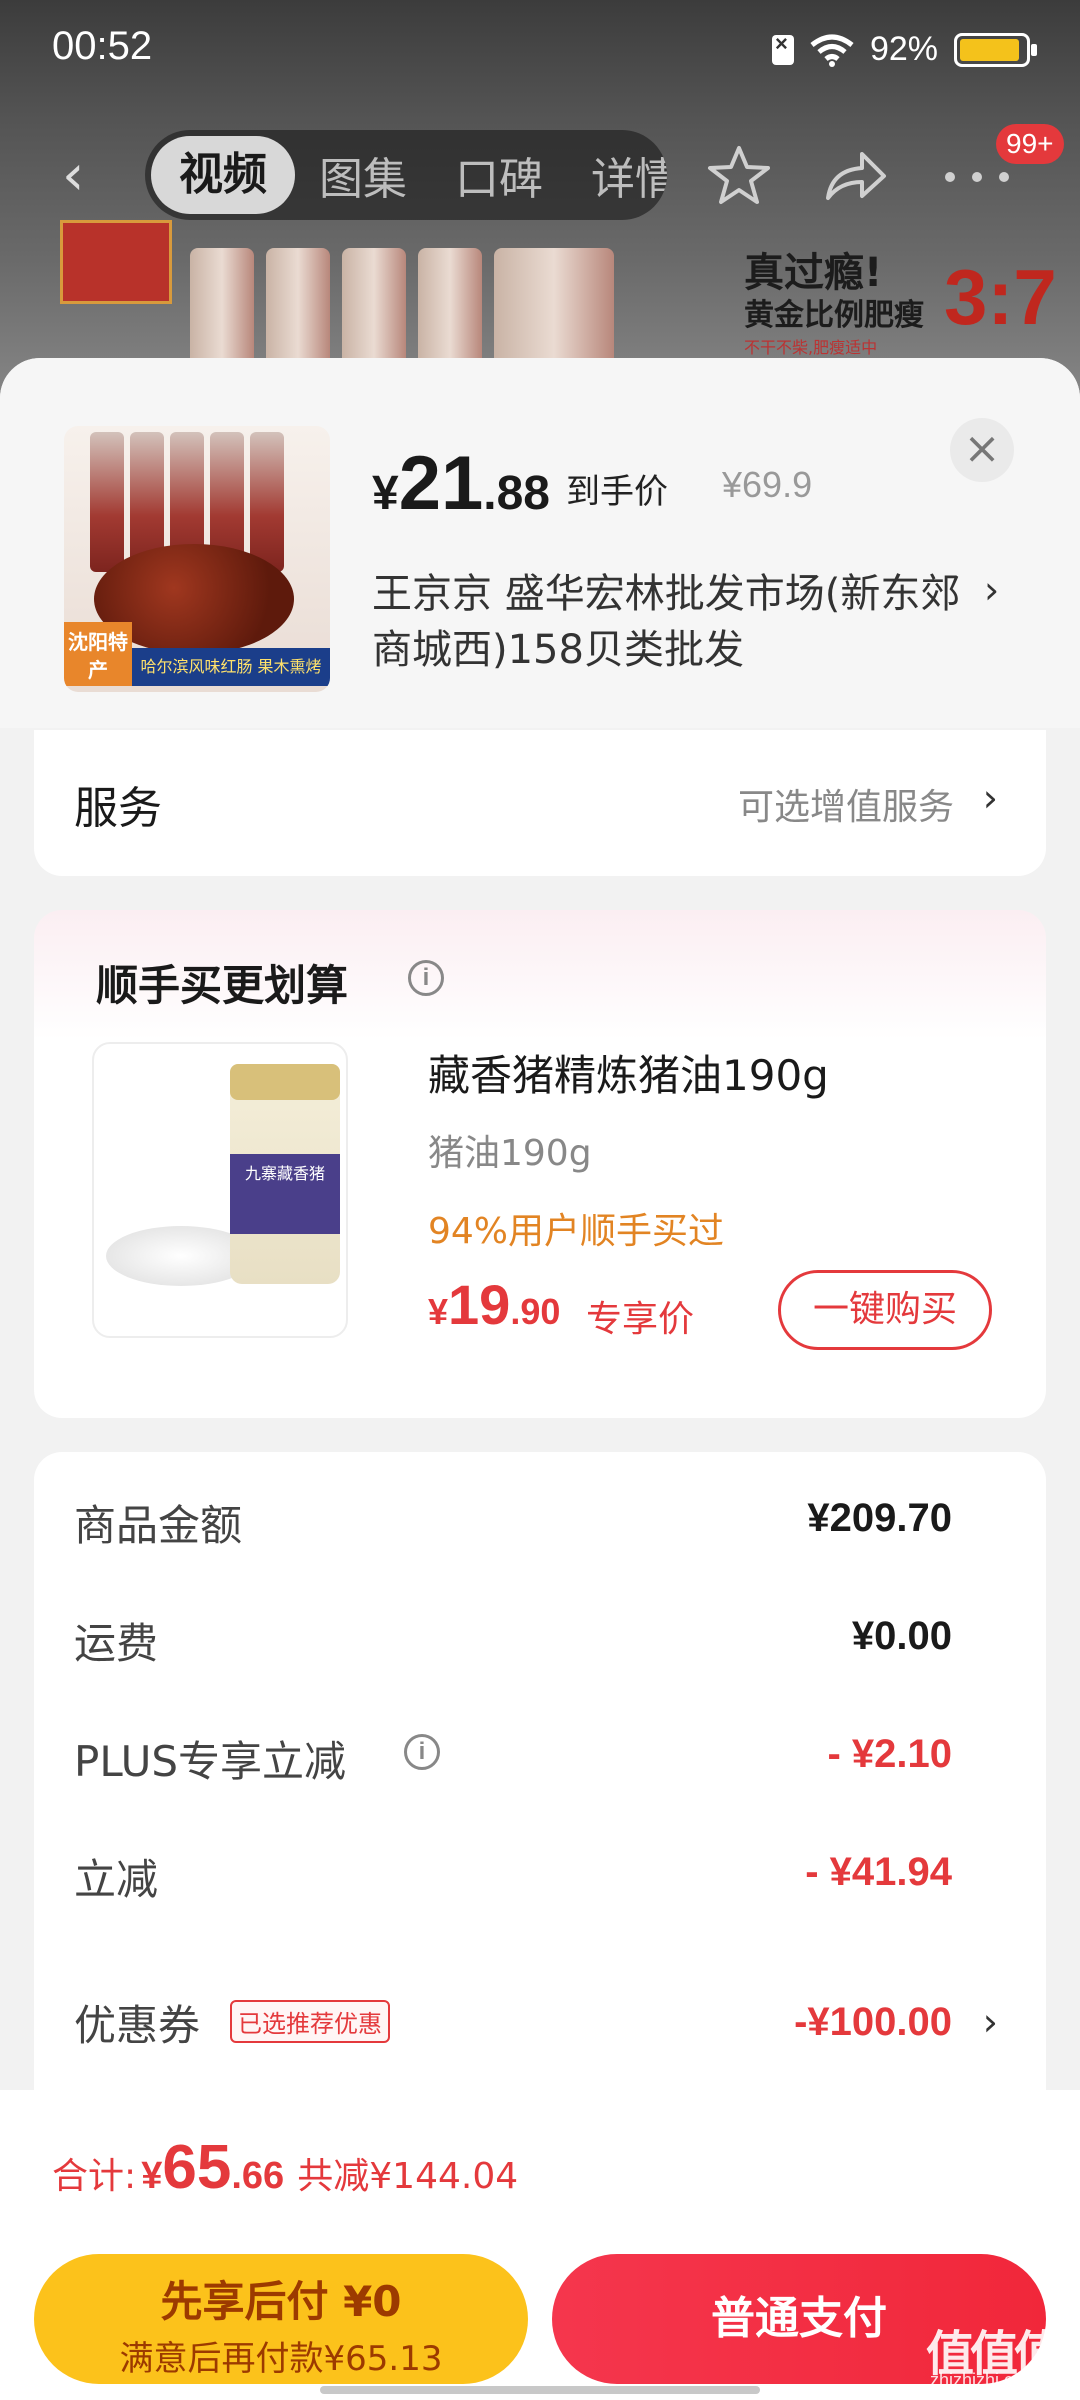 This screenshot has width=1080, height=2400. What do you see at coordinates (510, 1153) in the screenshot?
I see `addon-spec: 猪油190g` at bounding box center [510, 1153].